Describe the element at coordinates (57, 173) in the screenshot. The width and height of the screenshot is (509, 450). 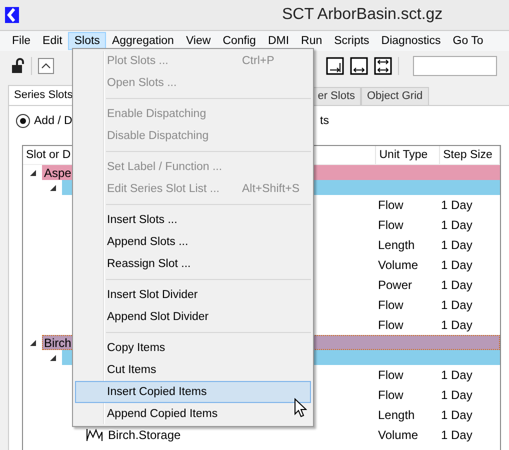
I see `divider-label: Aspe` at that location.